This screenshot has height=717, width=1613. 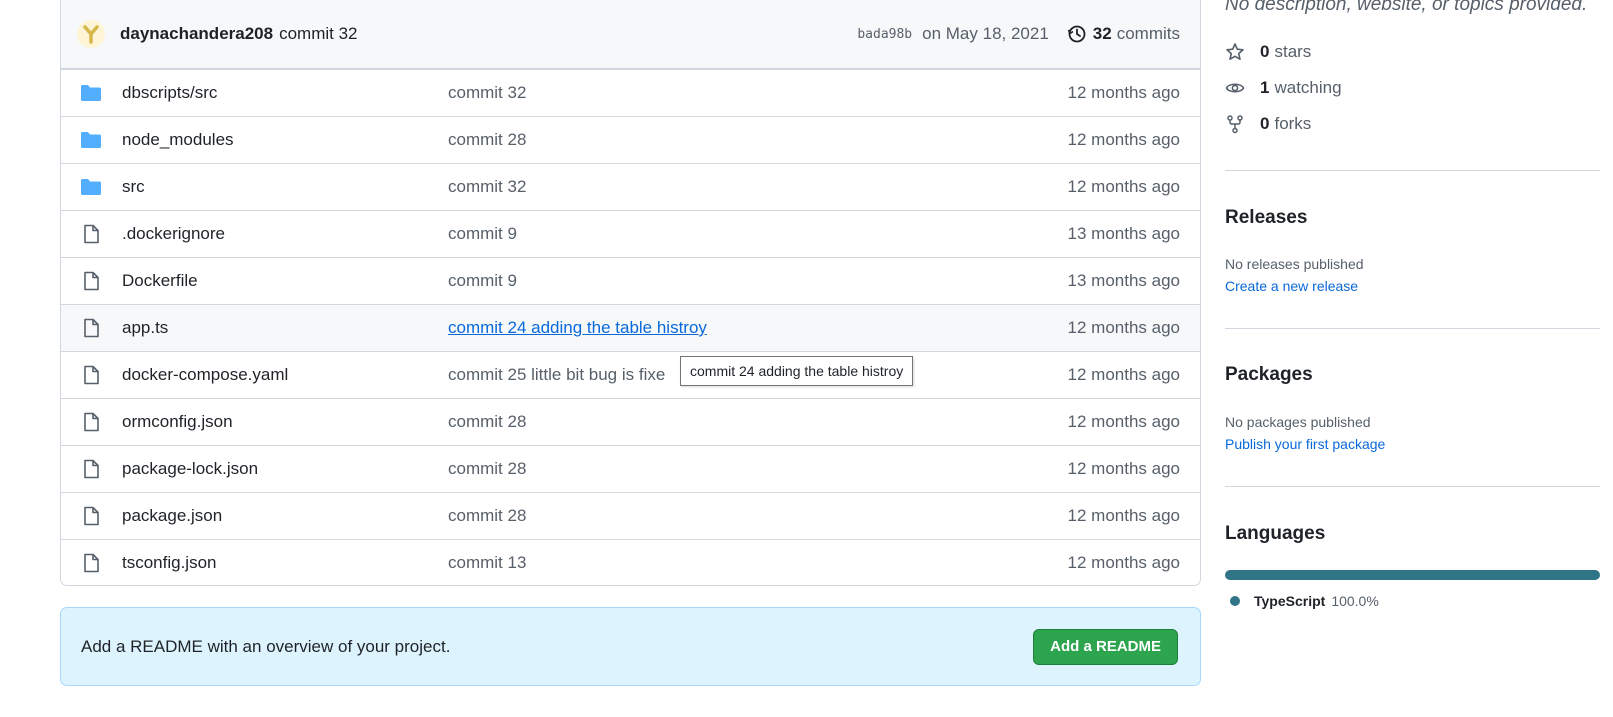 What do you see at coordinates (285, 187) in the screenshot?
I see `file-name-link: src` at bounding box center [285, 187].